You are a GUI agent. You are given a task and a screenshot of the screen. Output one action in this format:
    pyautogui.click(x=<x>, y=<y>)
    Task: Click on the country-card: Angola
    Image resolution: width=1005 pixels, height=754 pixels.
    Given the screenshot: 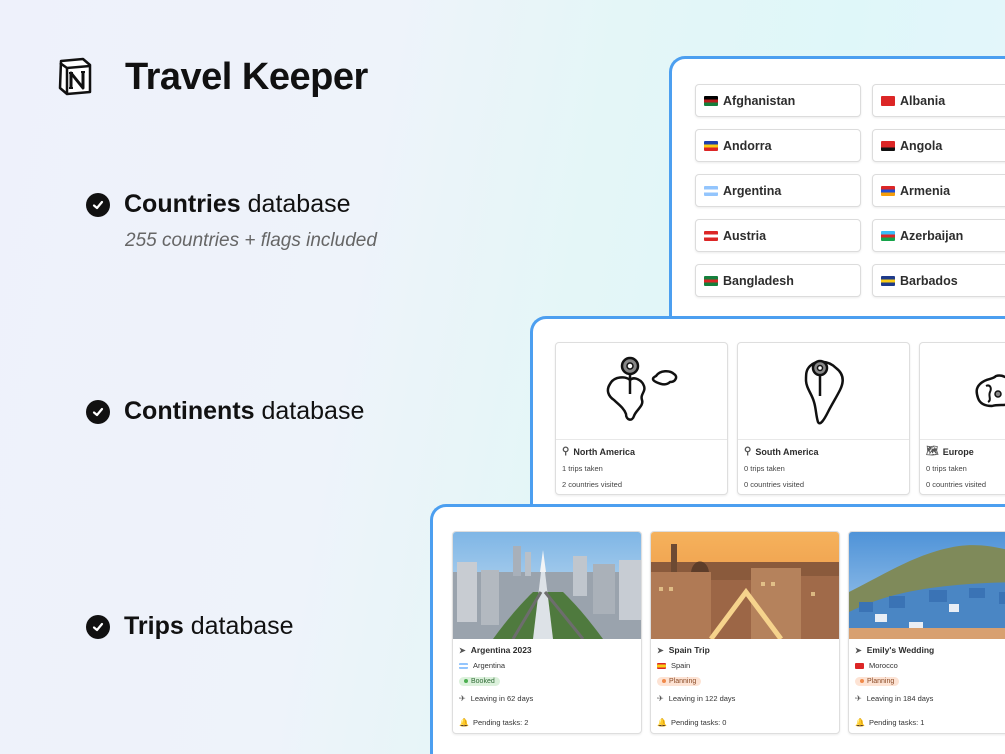 What is the action you would take?
    pyautogui.click(x=938, y=145)
    